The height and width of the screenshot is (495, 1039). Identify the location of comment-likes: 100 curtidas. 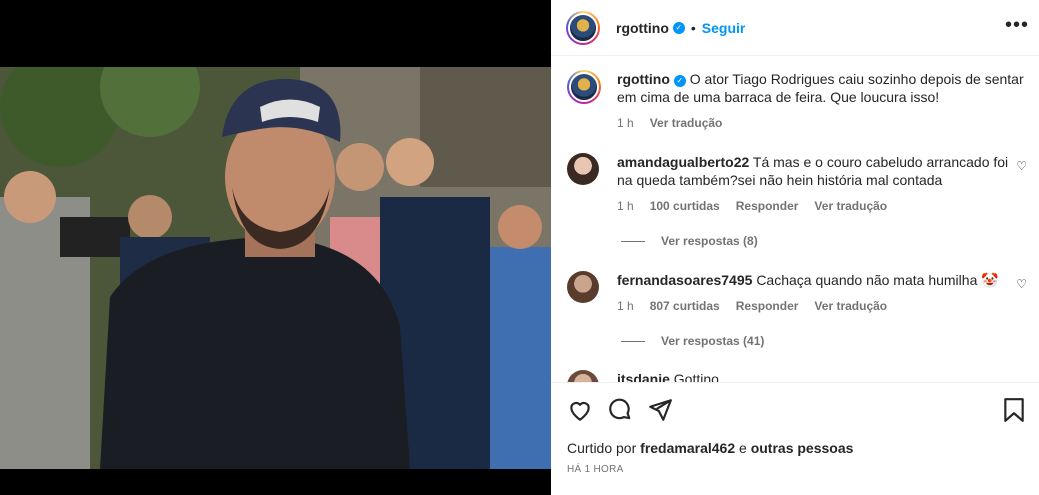
(685, 206).